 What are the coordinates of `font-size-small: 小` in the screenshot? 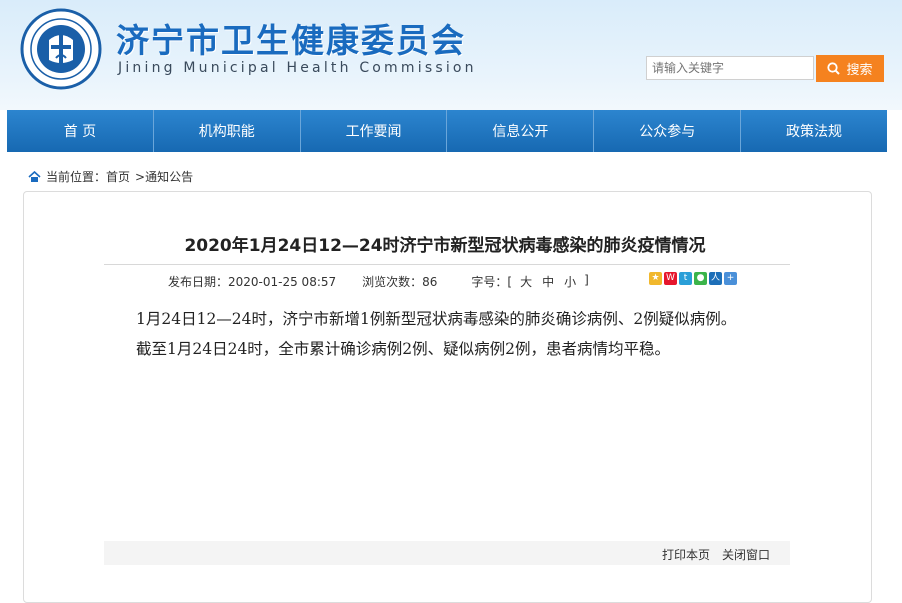 It's located at (570, 281).